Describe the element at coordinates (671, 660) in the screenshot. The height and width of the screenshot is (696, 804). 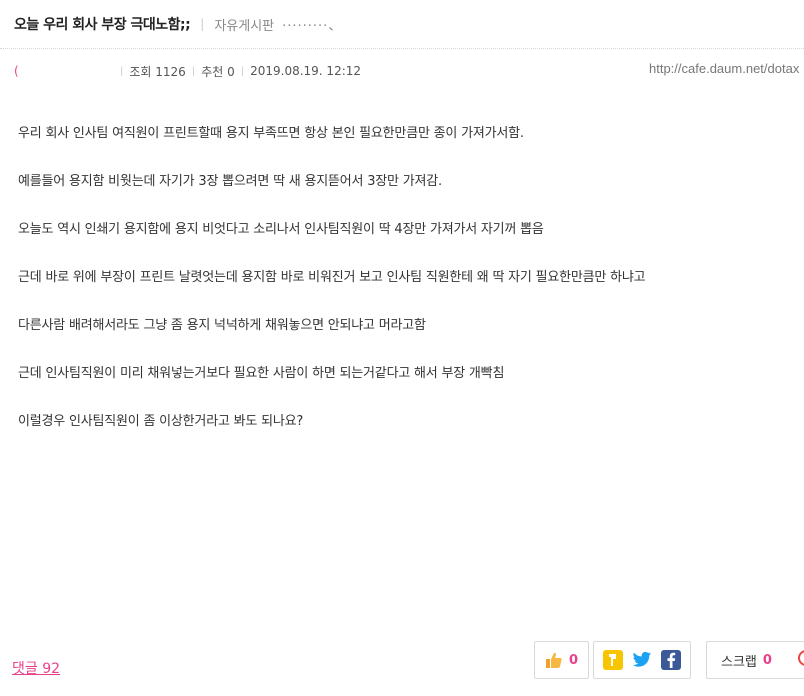
I see `facebook-icon` at that location.